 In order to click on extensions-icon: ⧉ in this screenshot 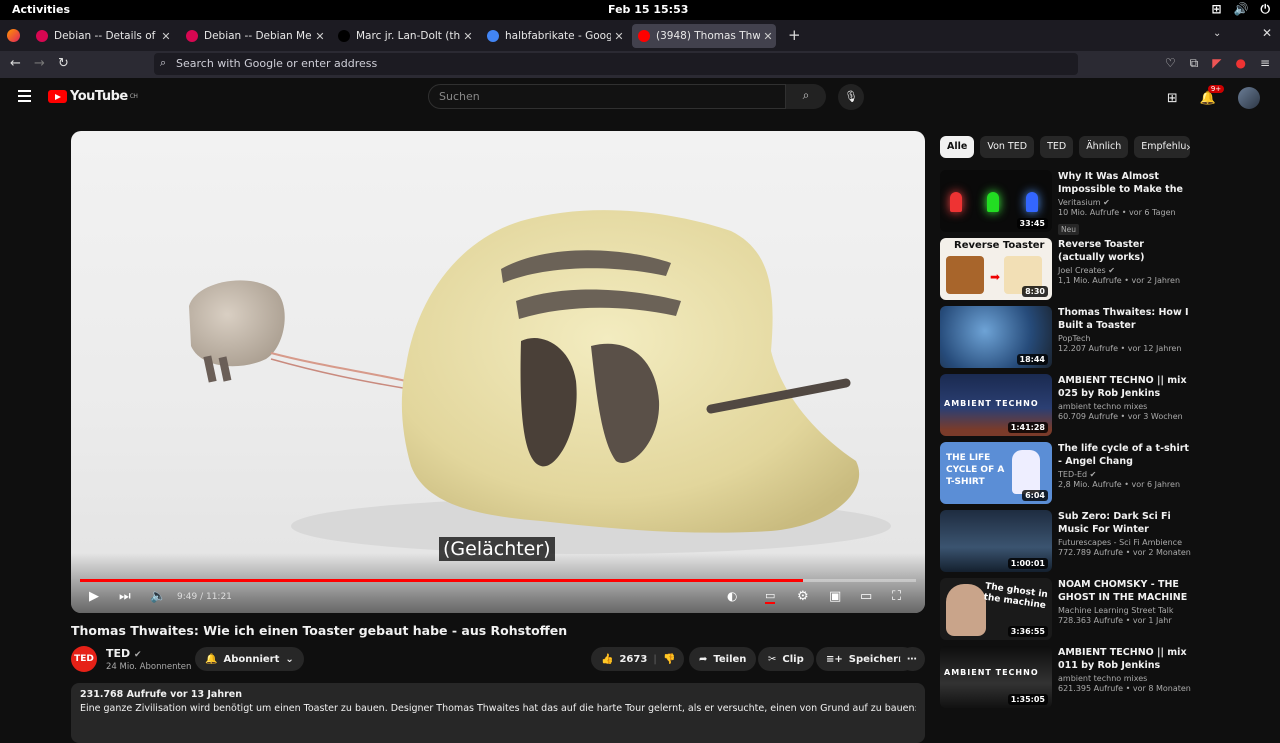, I will do `click(1194, 63)`.